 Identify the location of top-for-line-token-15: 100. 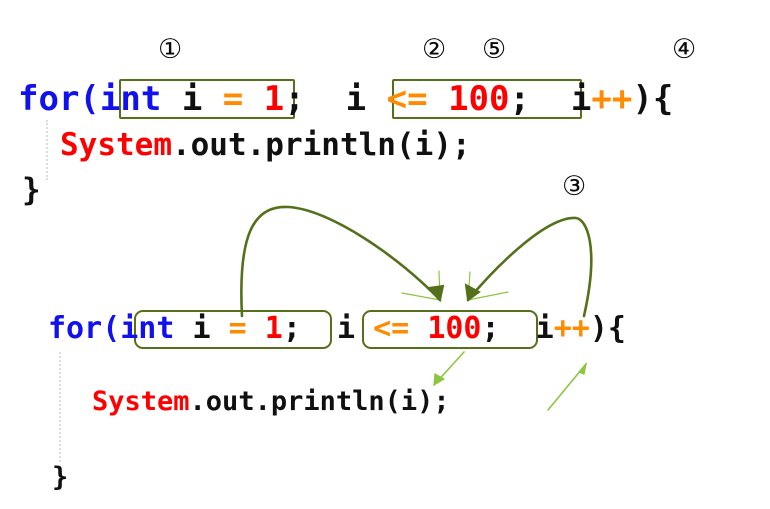
(479, 99).